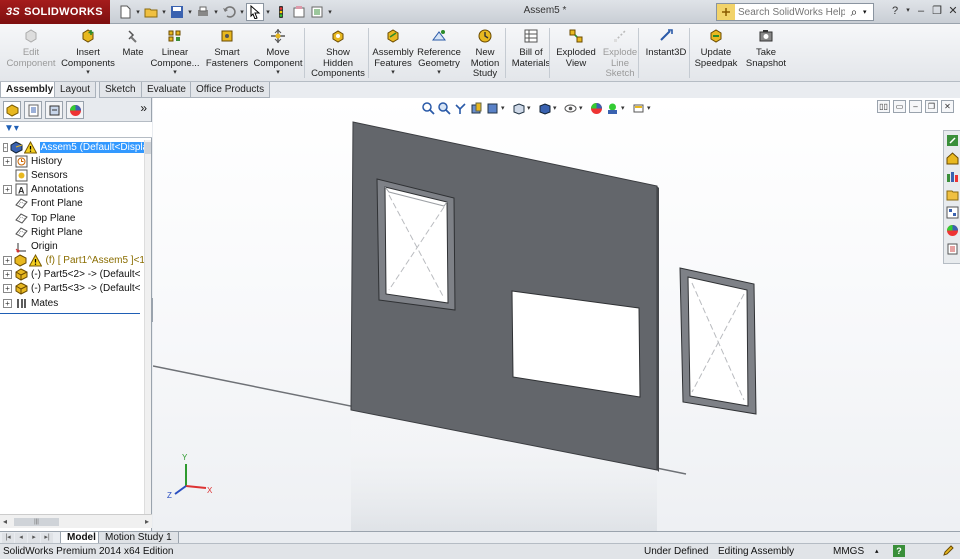 The width and height of the screenshot is (960, 559). What do you see at coordinates (72, 218) in the screenshot?
I see `tree-node: Top Plane` at bounding box center [72, 218].